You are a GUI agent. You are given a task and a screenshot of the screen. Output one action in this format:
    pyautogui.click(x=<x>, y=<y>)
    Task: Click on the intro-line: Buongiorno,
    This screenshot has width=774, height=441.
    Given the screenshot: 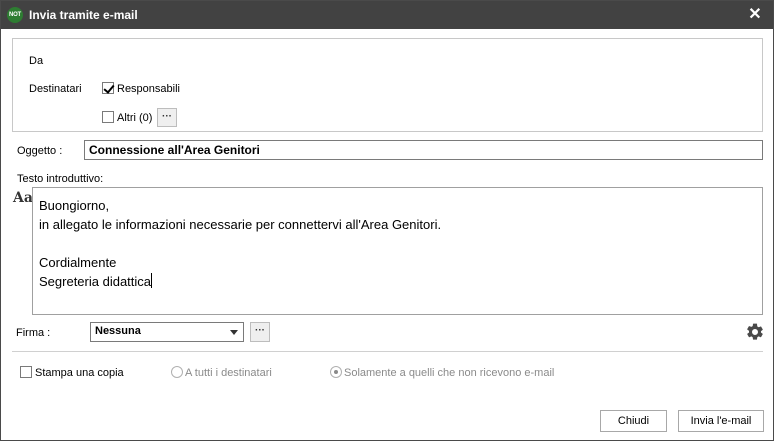 What is the action you would take?
    pyautogui.click(x=74, y=205)
    